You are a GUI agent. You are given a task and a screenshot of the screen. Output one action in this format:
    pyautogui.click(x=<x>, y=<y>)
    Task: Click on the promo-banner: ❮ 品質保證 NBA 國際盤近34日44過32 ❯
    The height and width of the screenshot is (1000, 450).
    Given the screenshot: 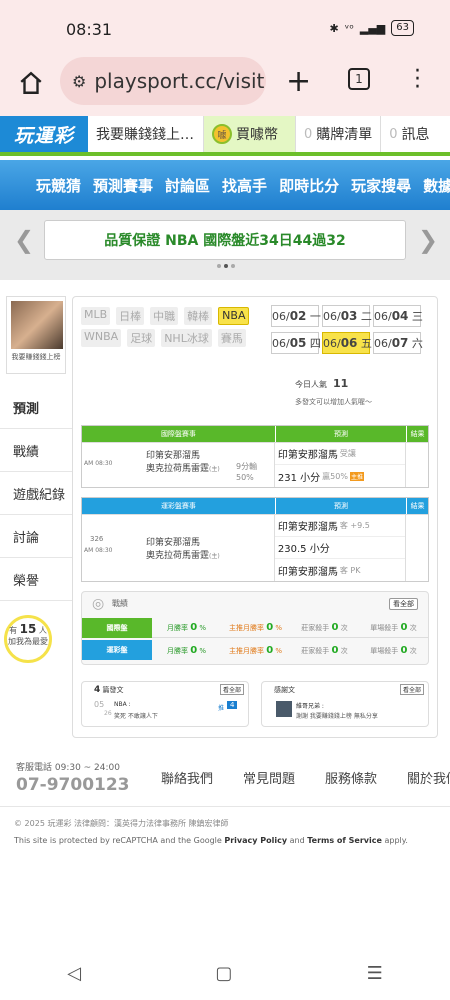 What is the action you would take?
    pyautogui.click(x=225, y=245)
    